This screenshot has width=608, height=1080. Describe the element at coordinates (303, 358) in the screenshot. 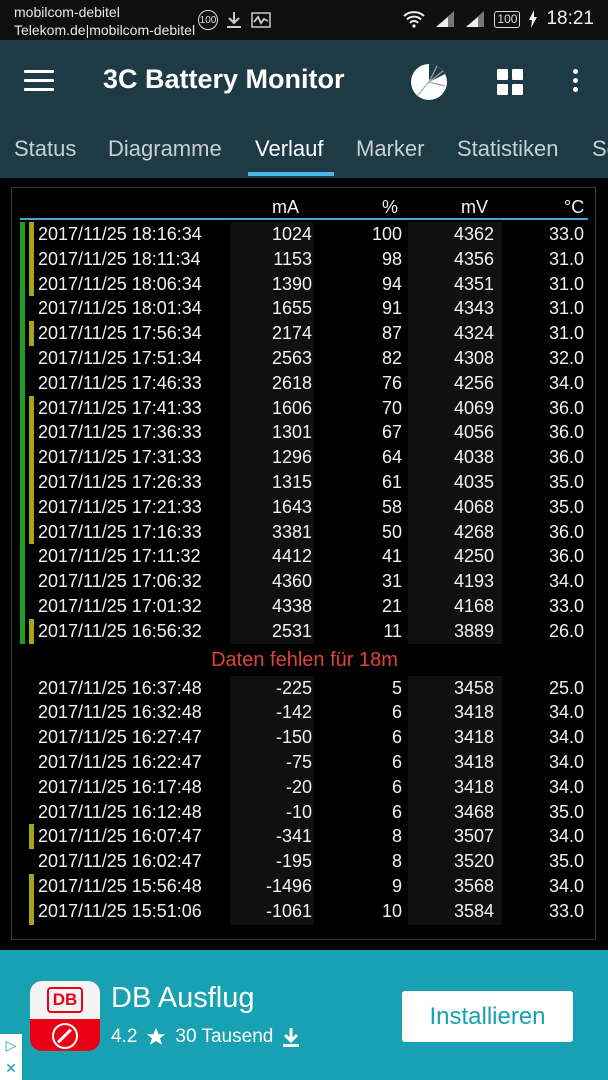

I see `table-row: 2017/11/25 17:51:34 2563 82 4308 32.0` at that location.